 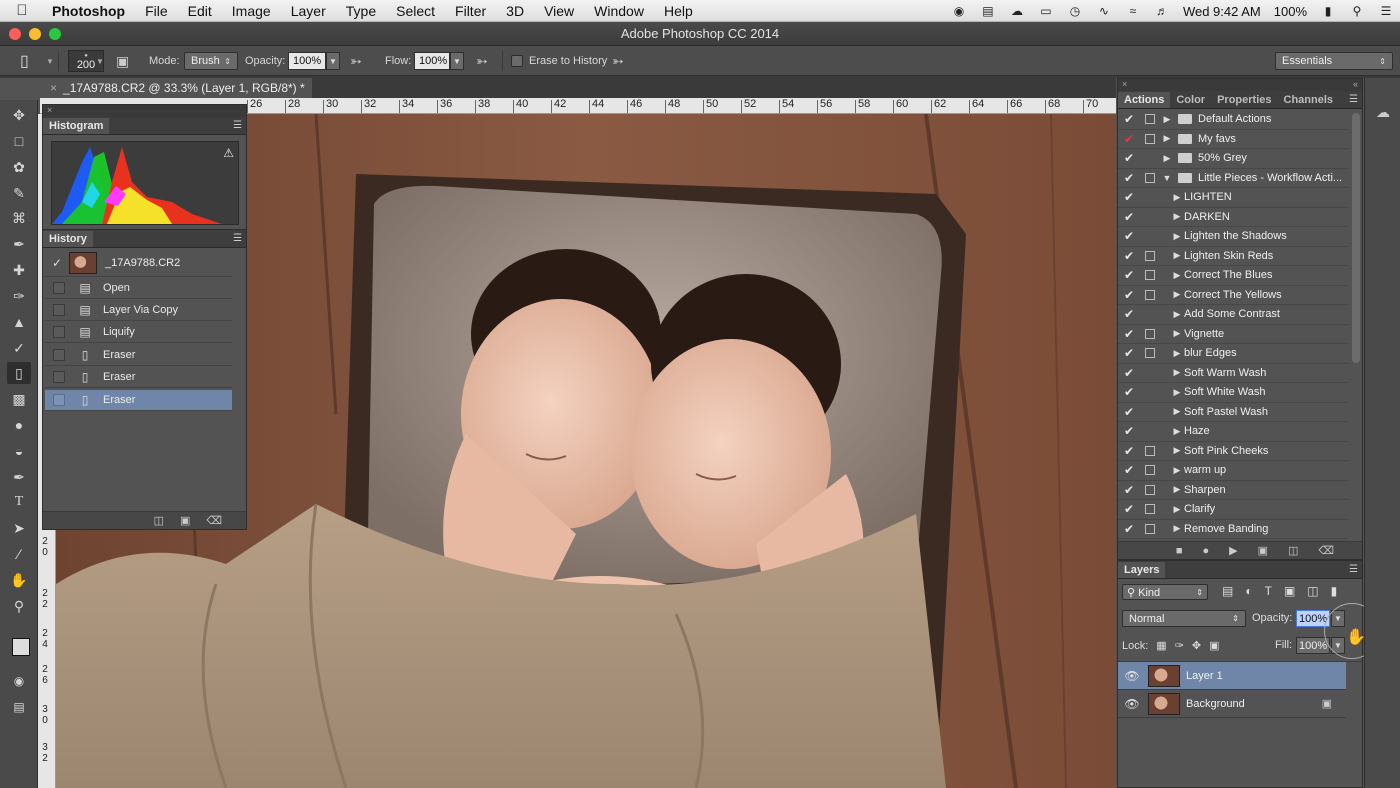 I want to click on action-set: ✔ ▶ Default Actions, so click(x=1233, y=120).